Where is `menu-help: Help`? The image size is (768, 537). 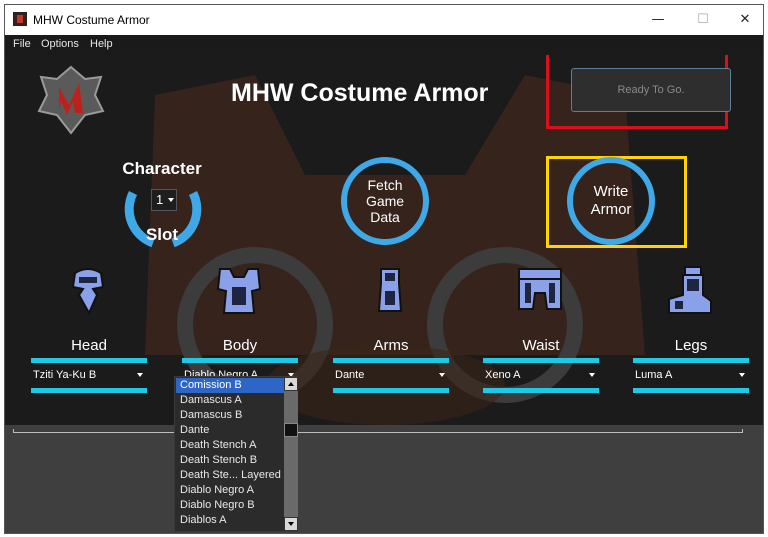
menu-help: Help is located at coordinates (101, 44).